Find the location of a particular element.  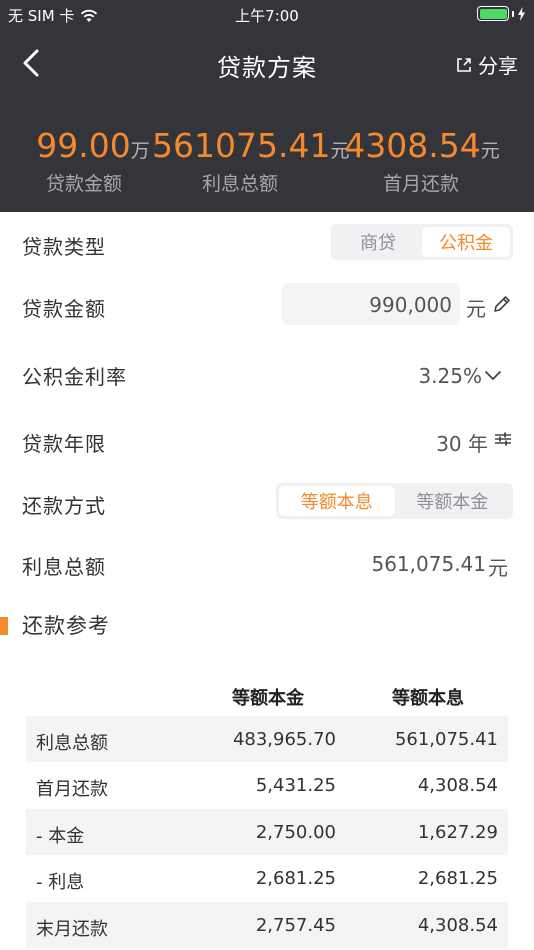

table-row: 利息总额 483,965.70 561,075.41 is located at coordinates (267, 739).